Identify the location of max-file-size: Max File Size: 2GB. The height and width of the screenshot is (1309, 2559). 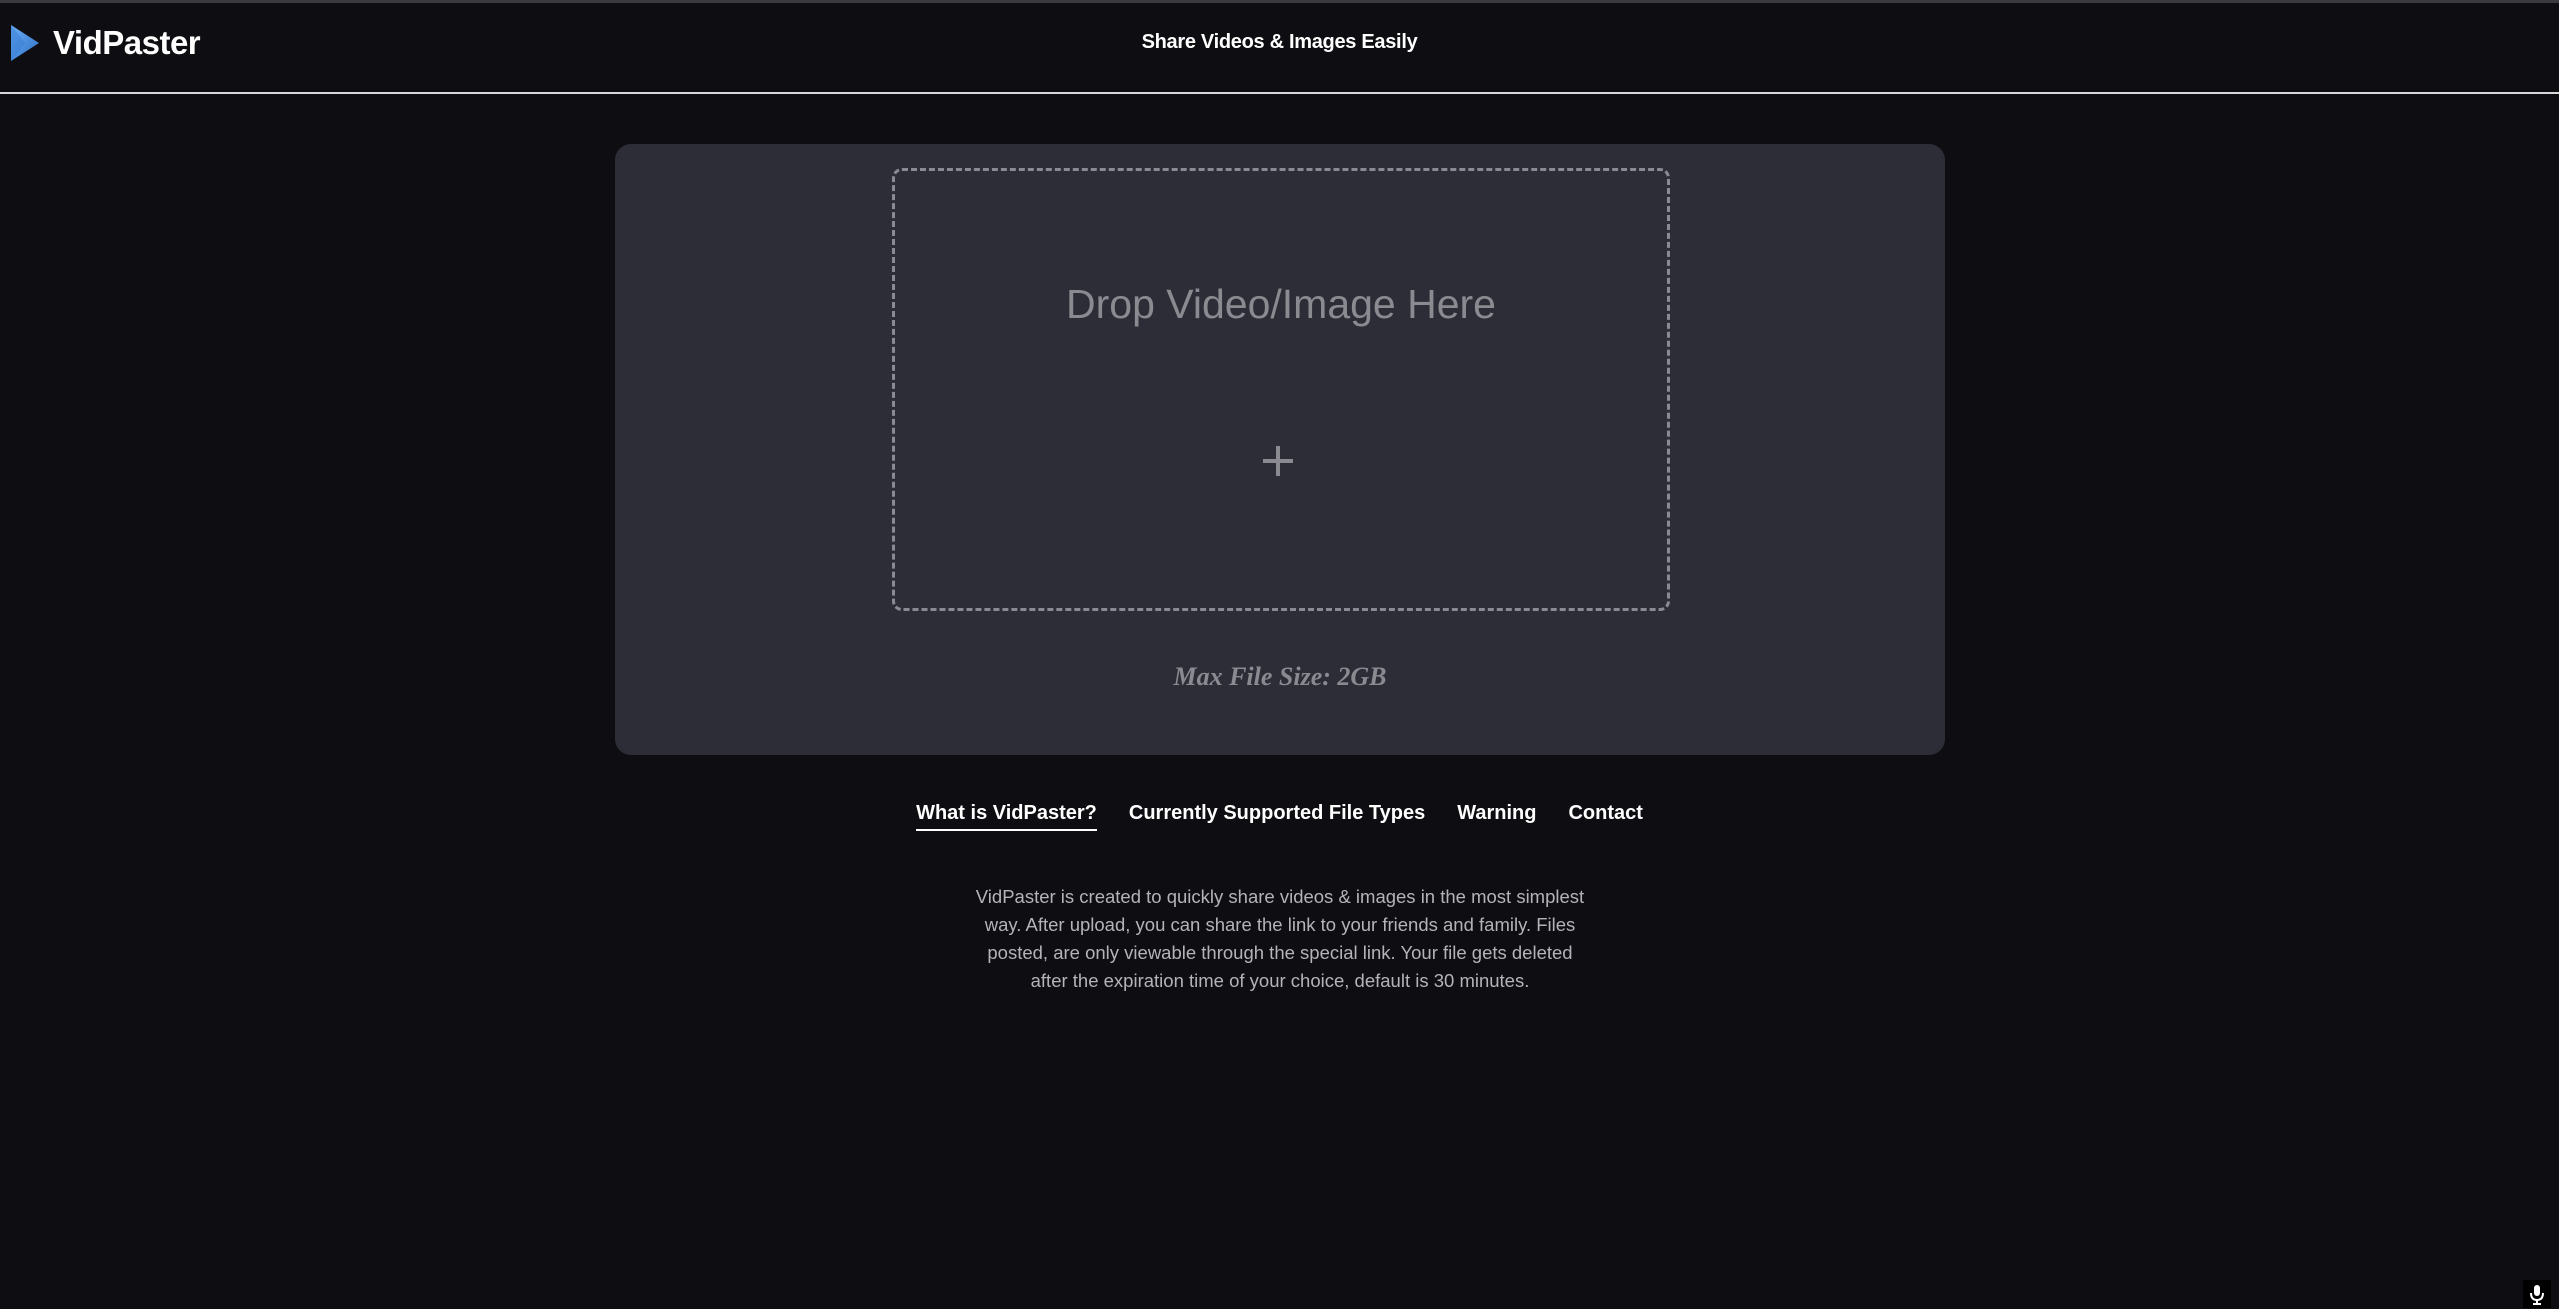
(1280, 676).